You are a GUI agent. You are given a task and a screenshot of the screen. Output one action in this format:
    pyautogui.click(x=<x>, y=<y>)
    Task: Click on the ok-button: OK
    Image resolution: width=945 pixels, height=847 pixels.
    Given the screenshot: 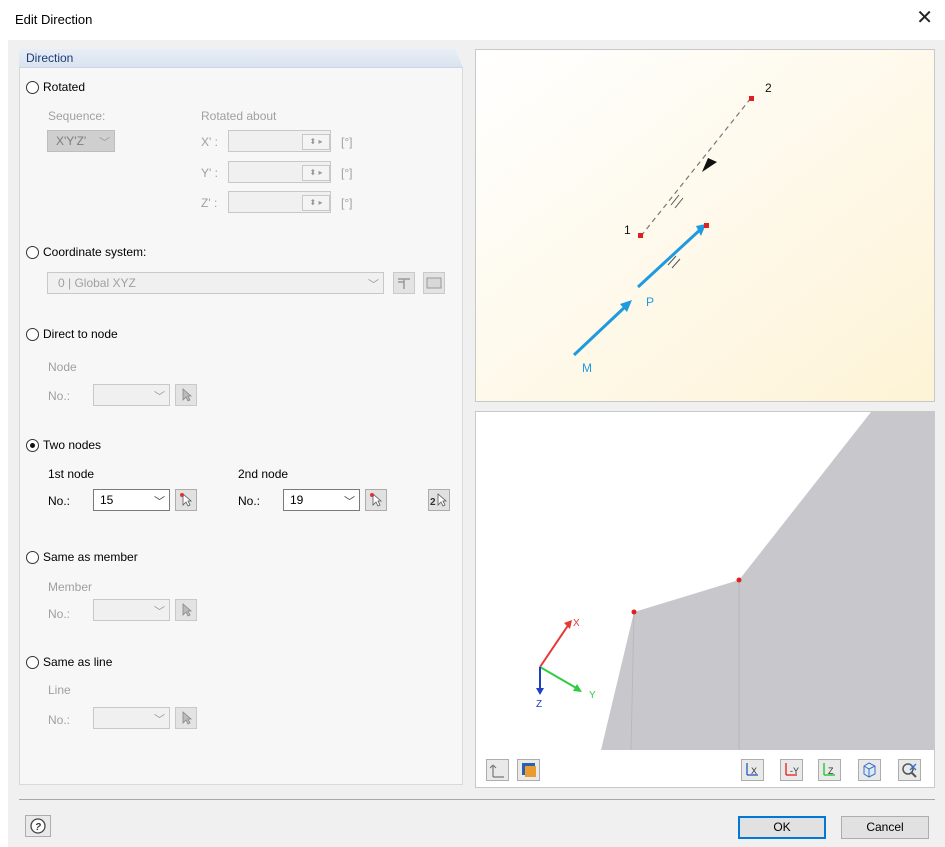 What is the action you would take?
    pyautogui.click(x=782, y=827)
    